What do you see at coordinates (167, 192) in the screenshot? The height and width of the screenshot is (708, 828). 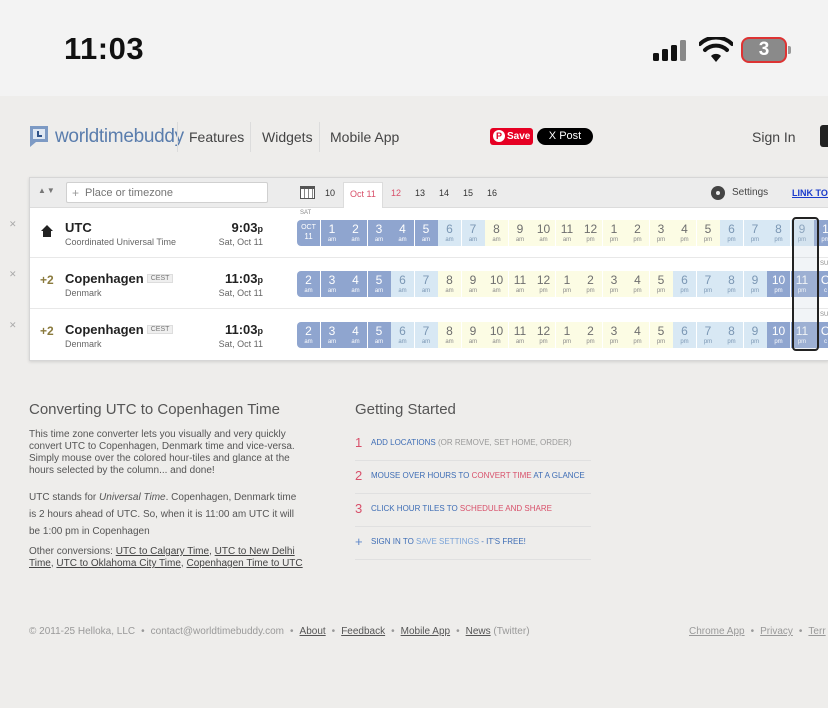 I see `place-search-input` at bounding box center [167, 192].